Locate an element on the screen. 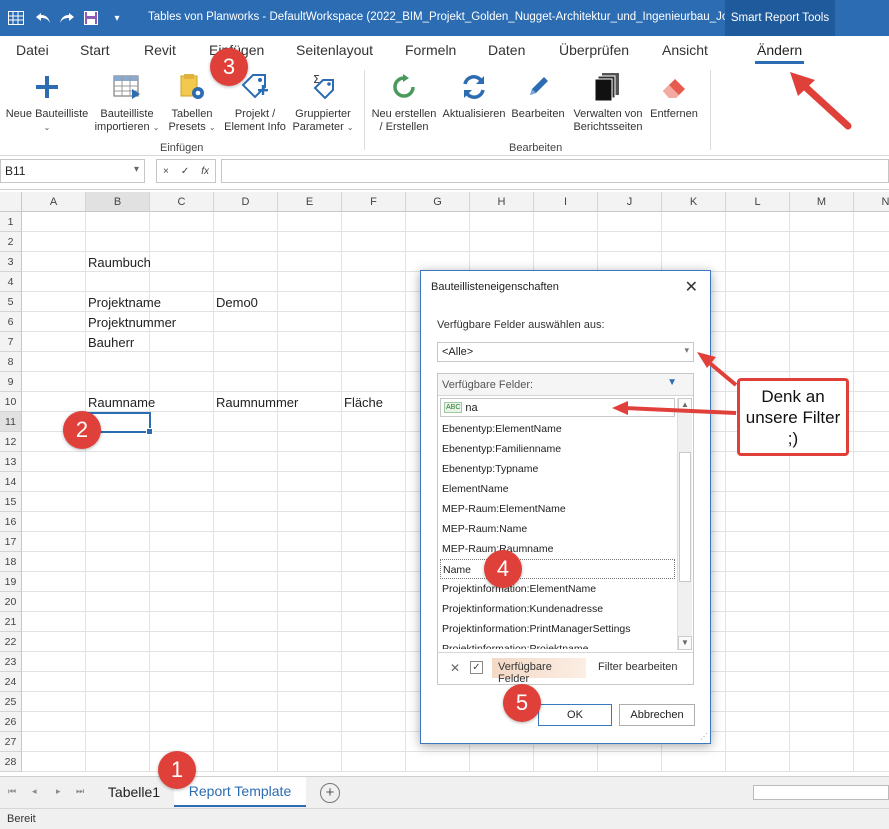 The height and width of the screenshot is (829, 889). column-header-e: E is located at coordinates (310, 202).